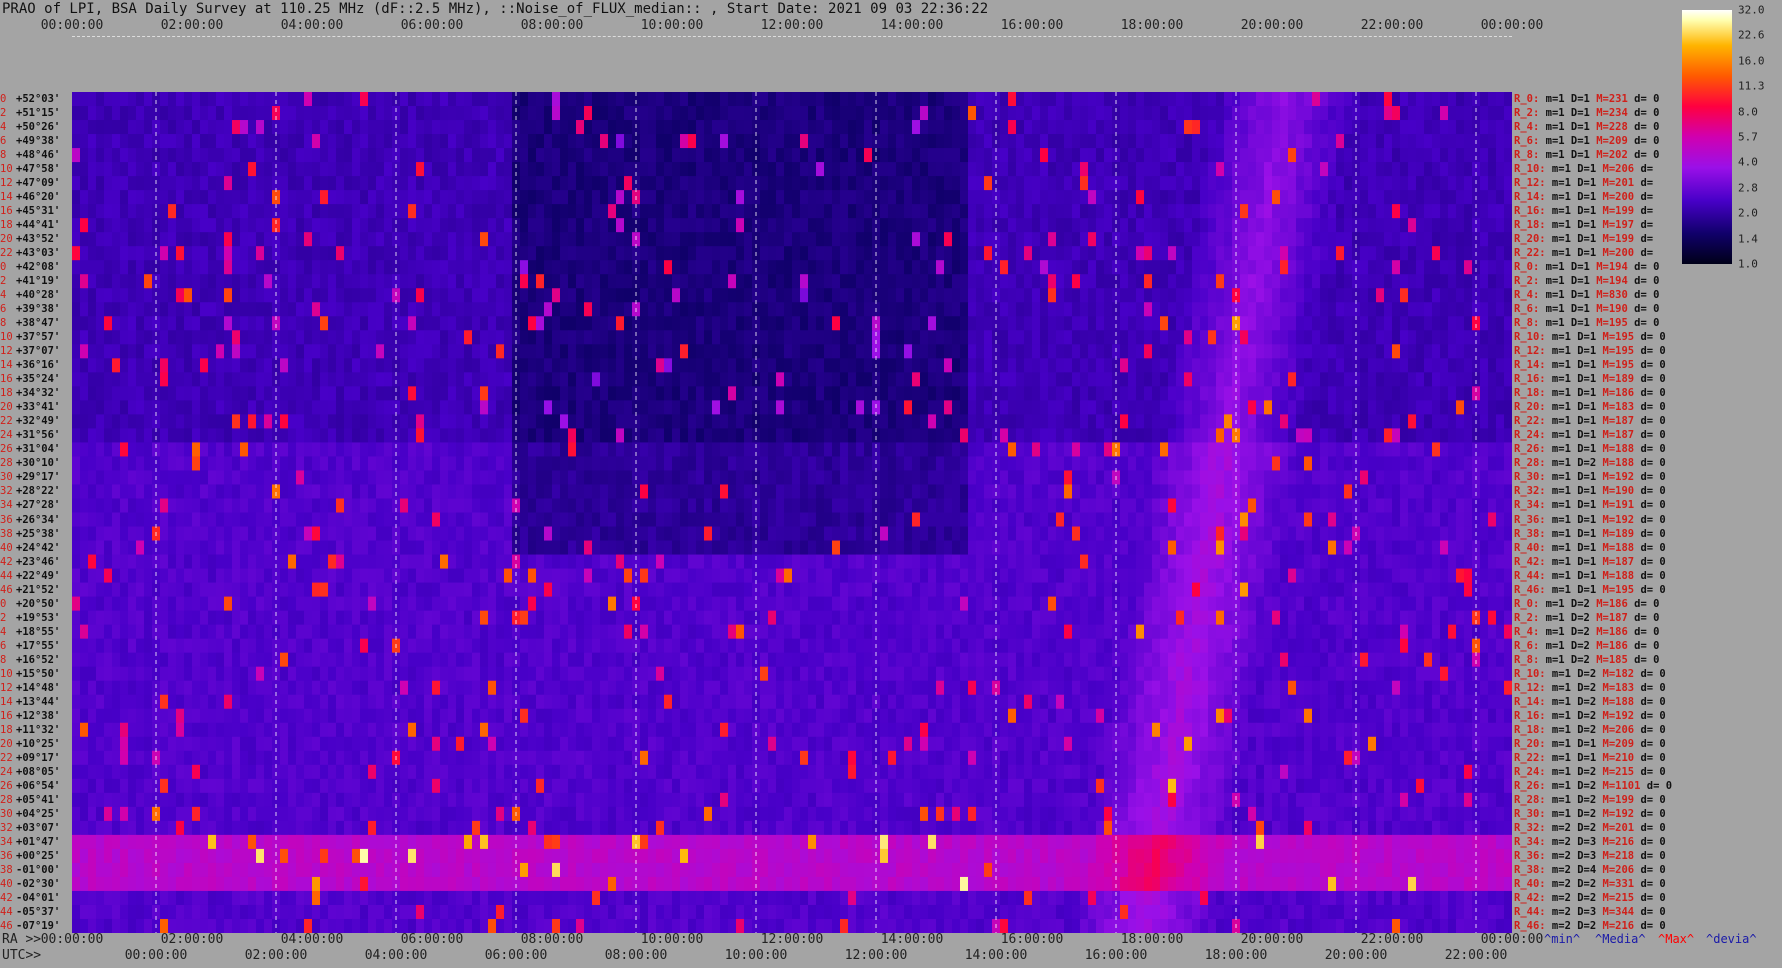  Describe the element at coordinates (36, 239) in the screenshot. I see `declination-row: 20 +43°52'` at that location.